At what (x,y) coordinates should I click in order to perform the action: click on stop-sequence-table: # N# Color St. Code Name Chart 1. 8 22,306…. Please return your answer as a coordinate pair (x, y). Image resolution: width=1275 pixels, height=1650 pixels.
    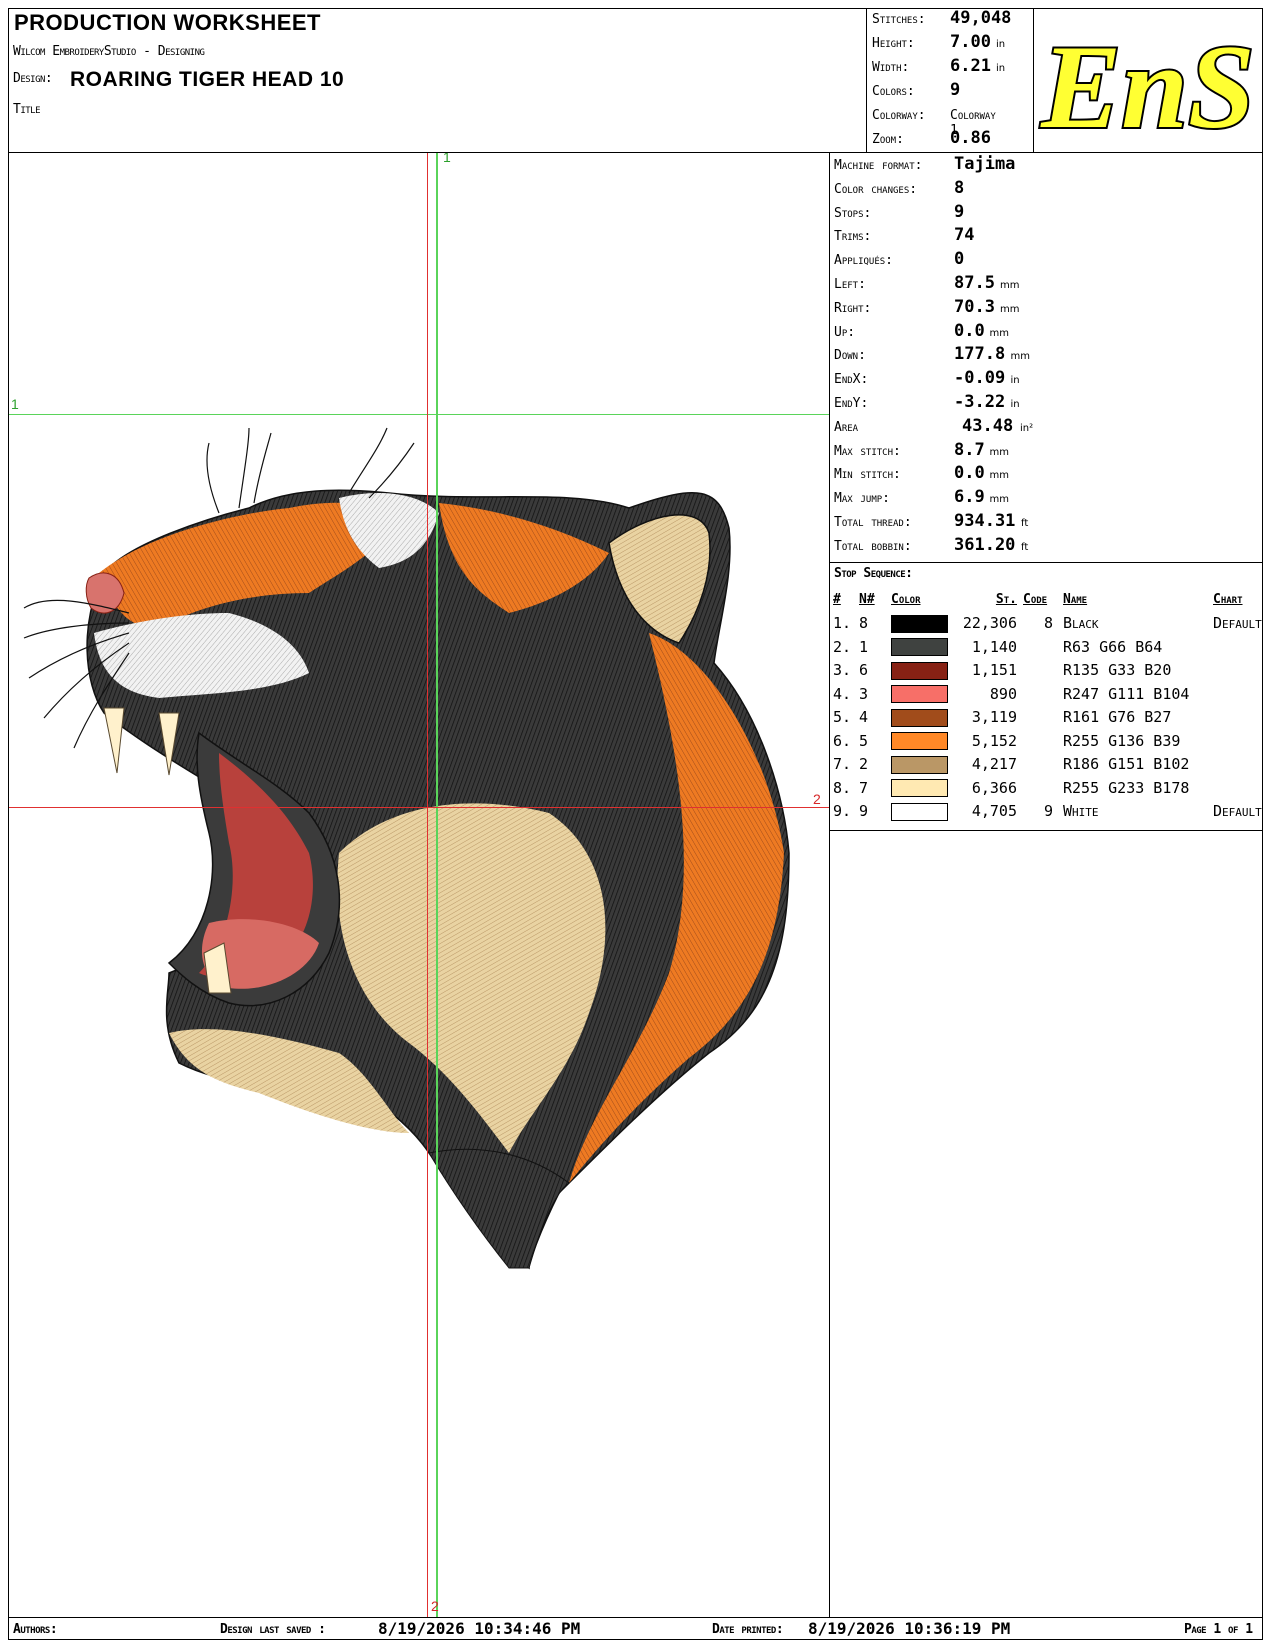
    Looking at the image, I should click on (1047, 705).